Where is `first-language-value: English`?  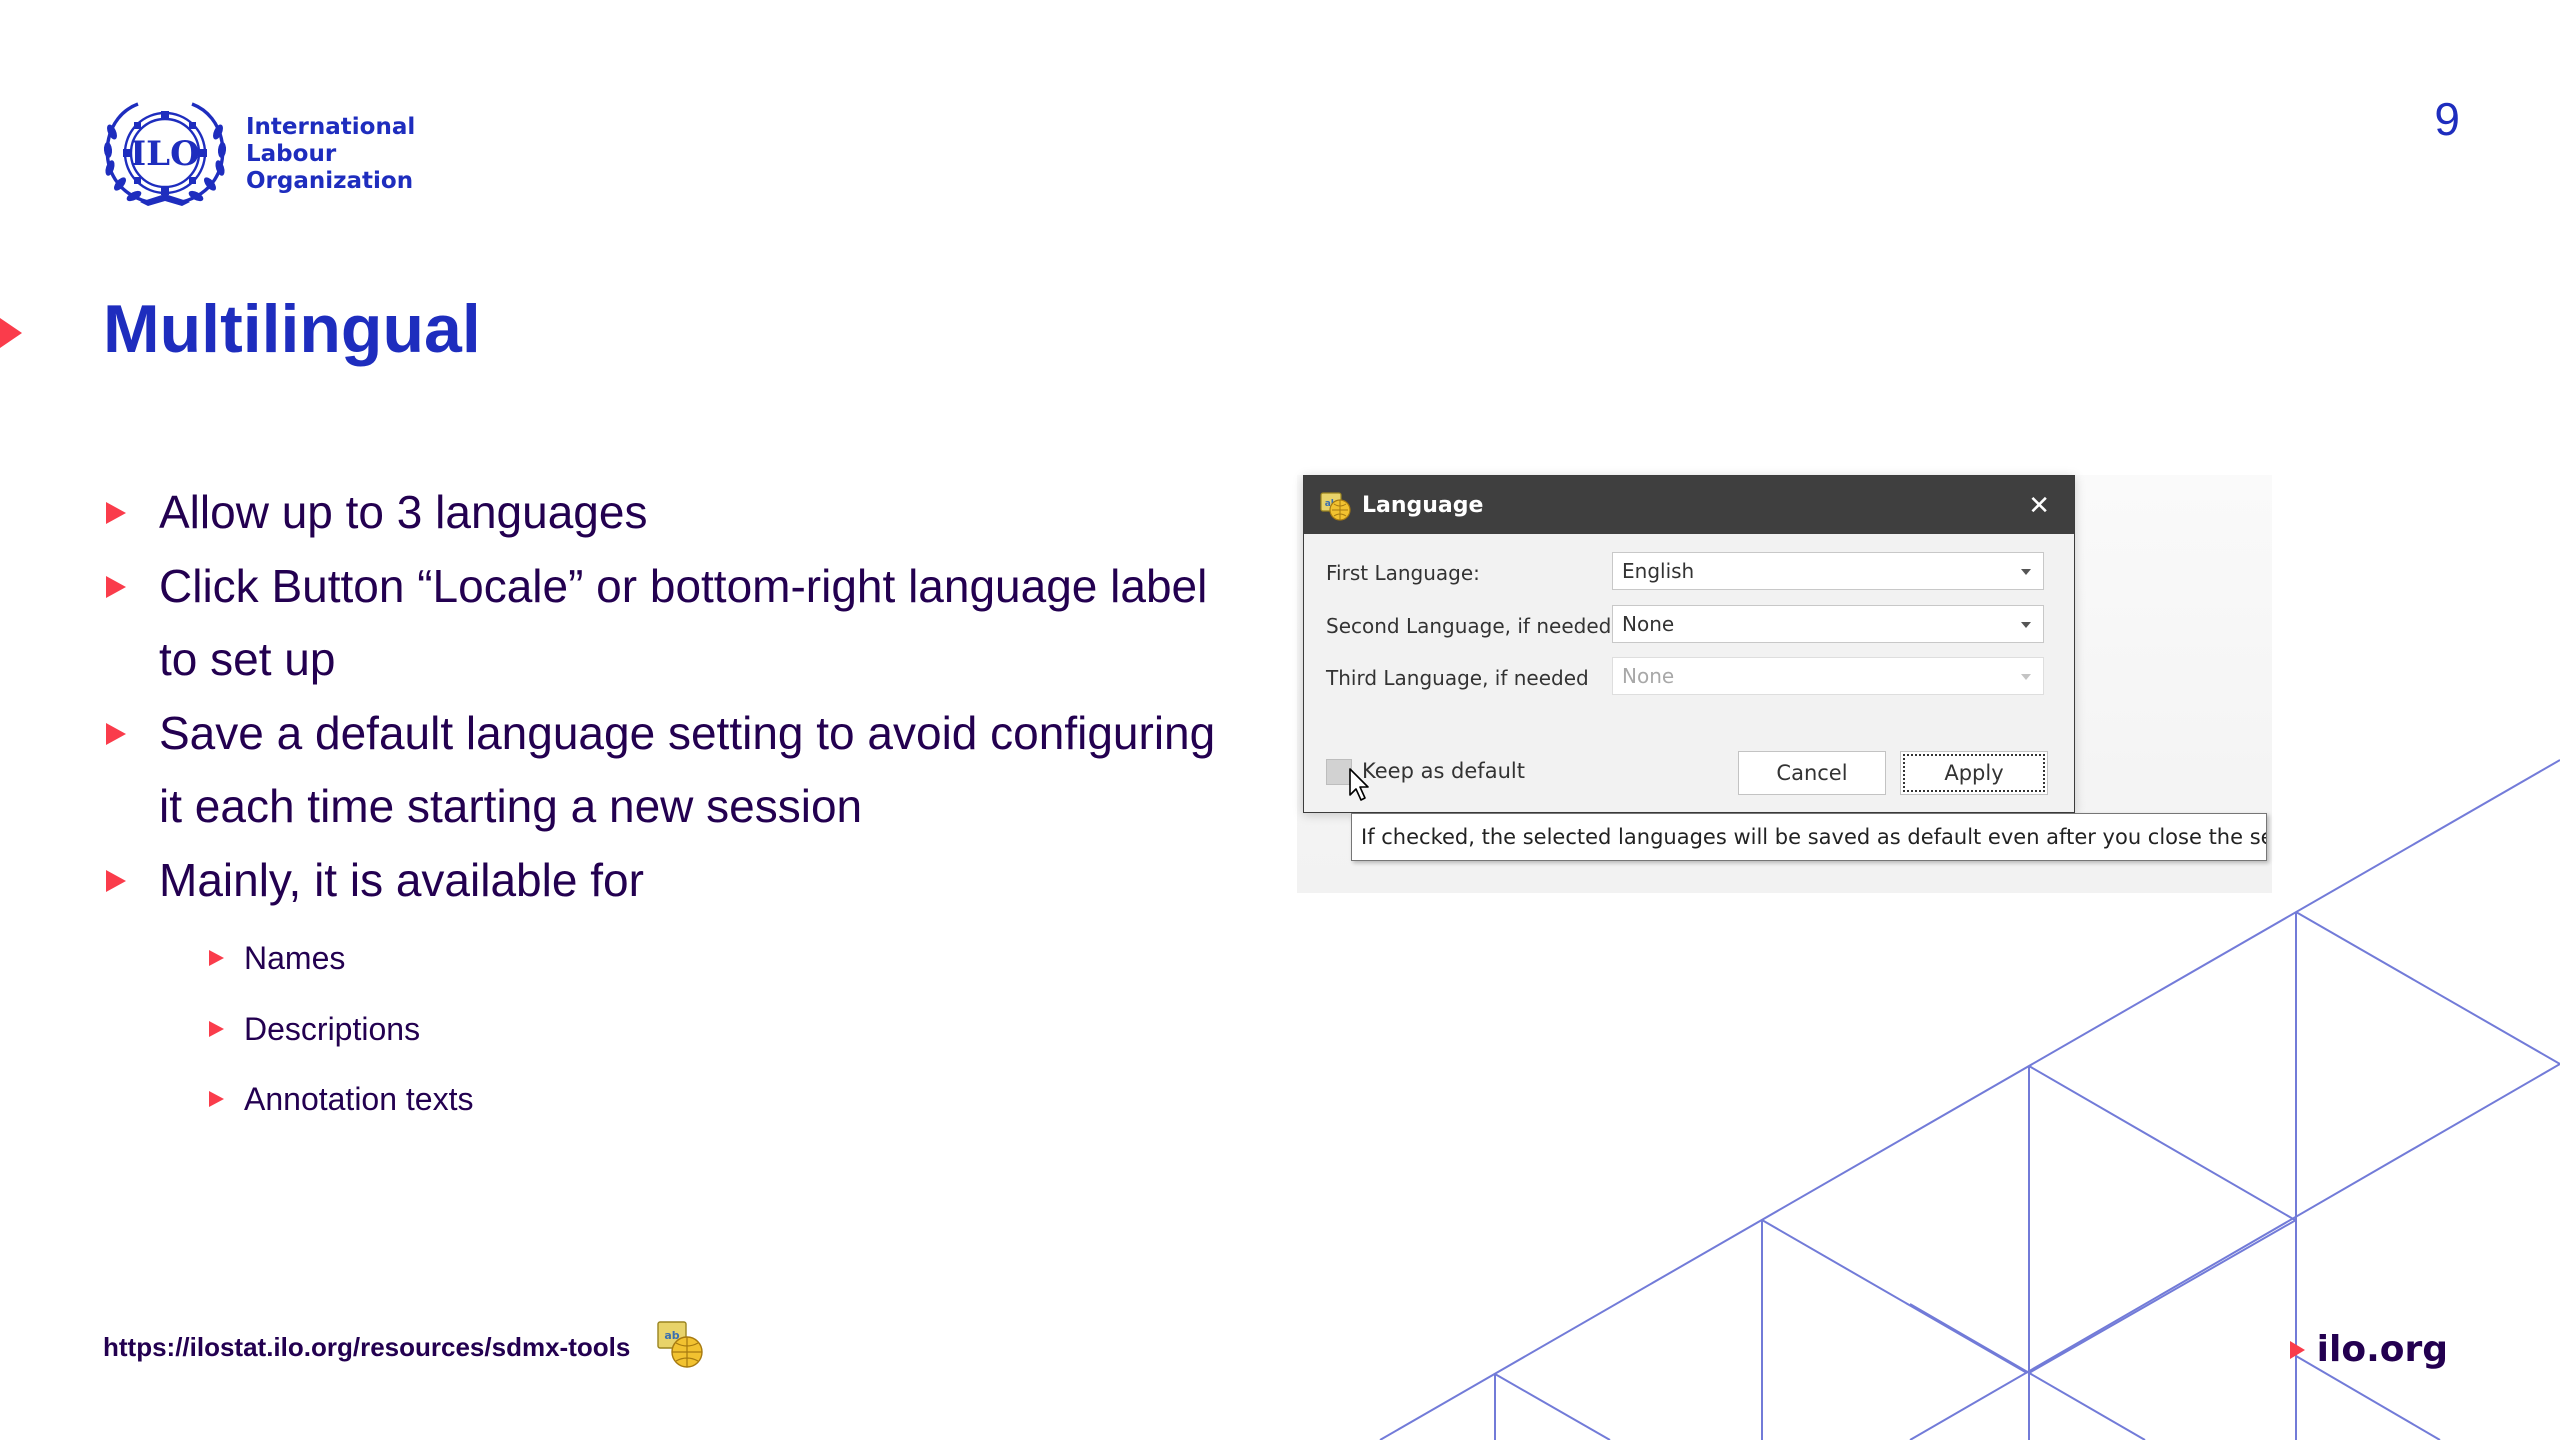
first-language-value: English is located at coordinates (1658, 571).